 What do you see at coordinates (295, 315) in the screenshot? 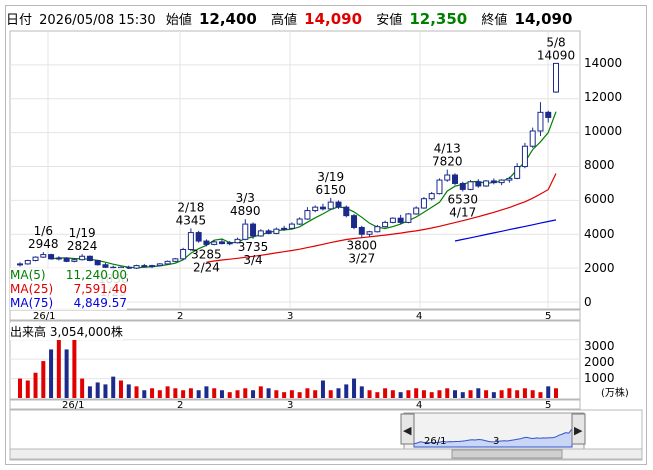
I see `x-axis-strip` at bounding box center [295, 315].